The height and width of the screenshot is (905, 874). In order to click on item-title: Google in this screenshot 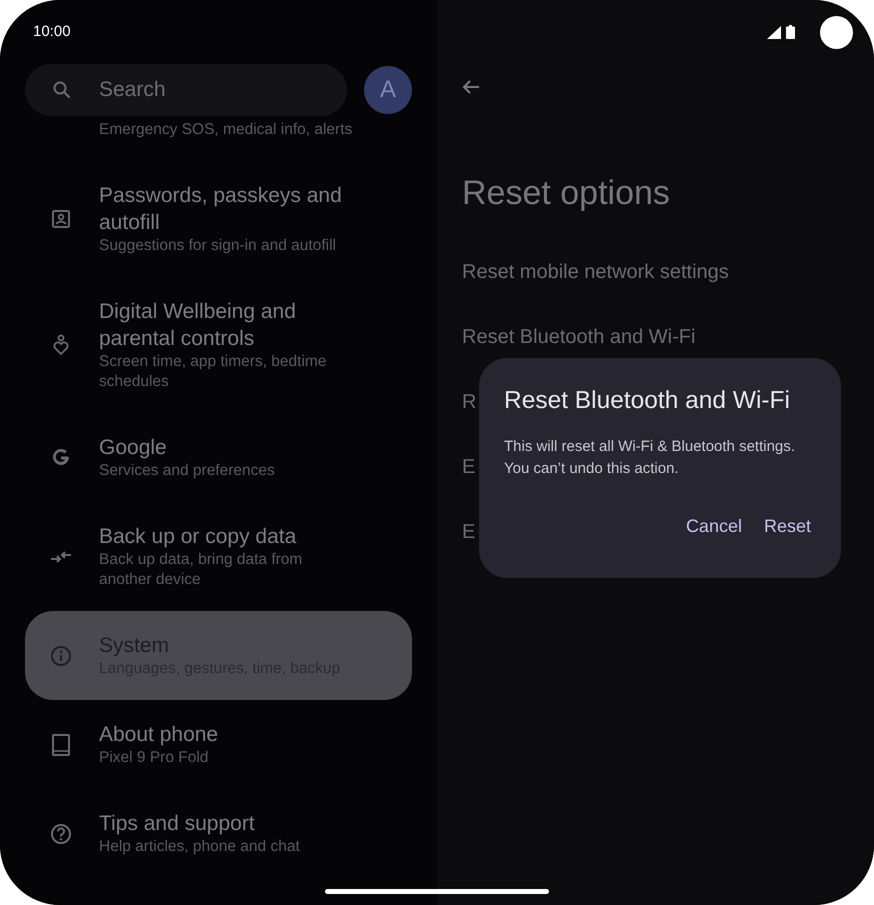, I will do `click(133, 448)`.